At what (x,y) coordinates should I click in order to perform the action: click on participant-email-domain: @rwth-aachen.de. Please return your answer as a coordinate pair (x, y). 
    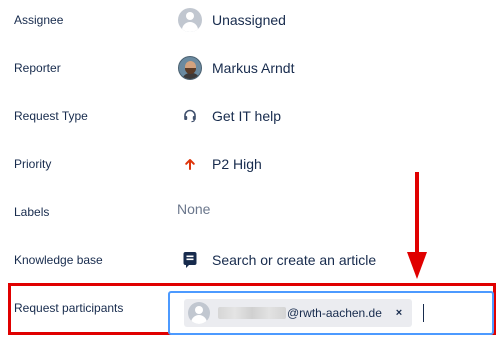
    Looking at the image, I should click on (334, 313).